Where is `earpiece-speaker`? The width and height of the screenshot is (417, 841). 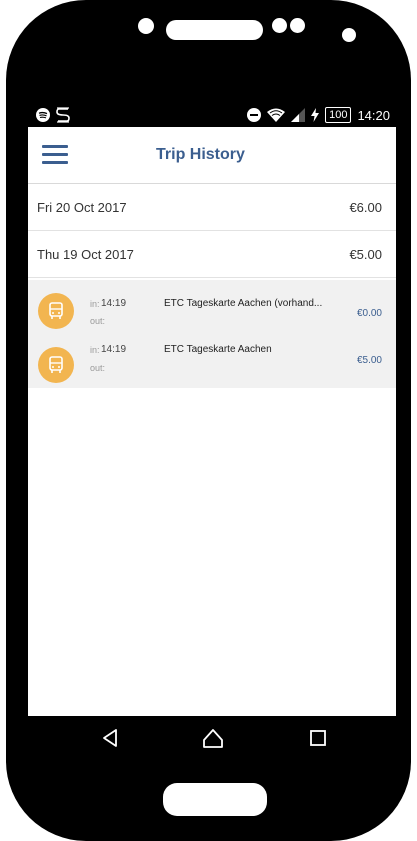 earpiece-speaker is located at coordinates (214, 30).